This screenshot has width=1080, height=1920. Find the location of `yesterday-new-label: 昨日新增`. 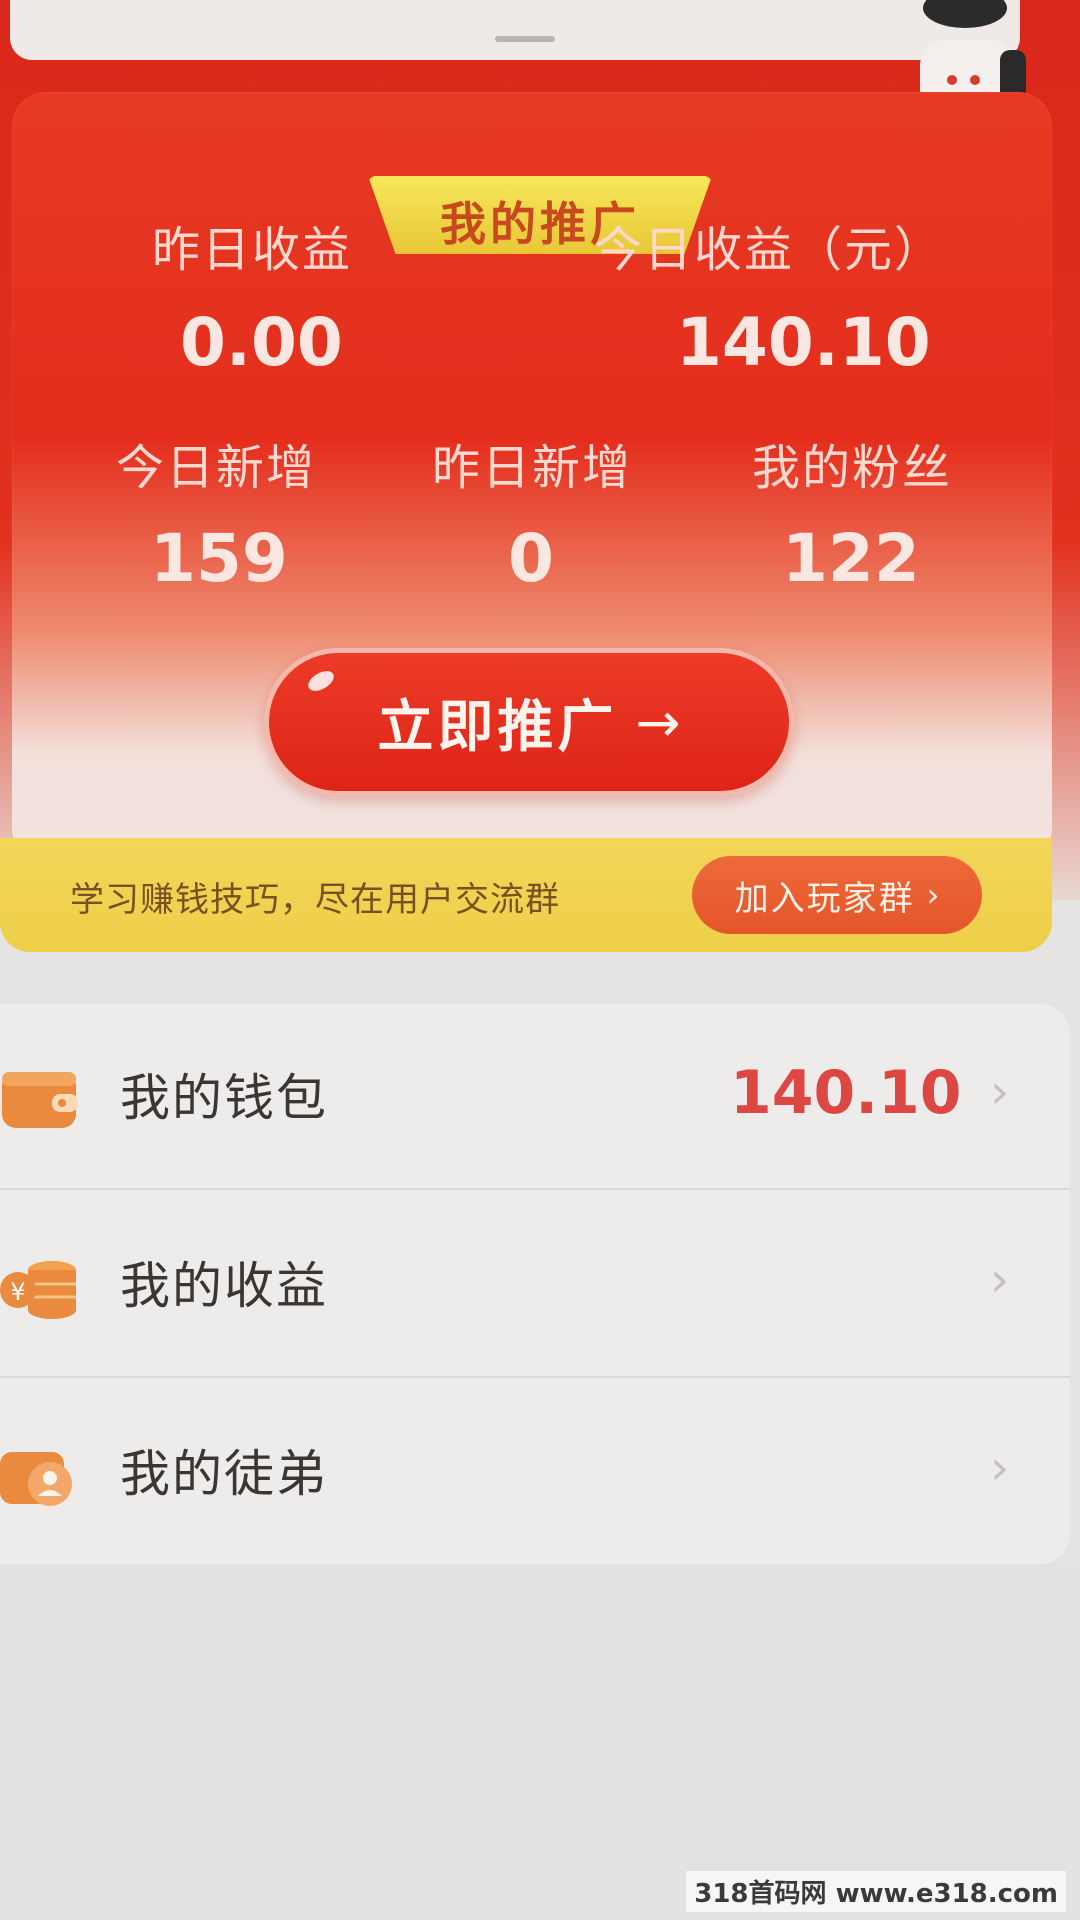

yesterday-new-label: 昨日新增 is located at coordinates (532, 468).